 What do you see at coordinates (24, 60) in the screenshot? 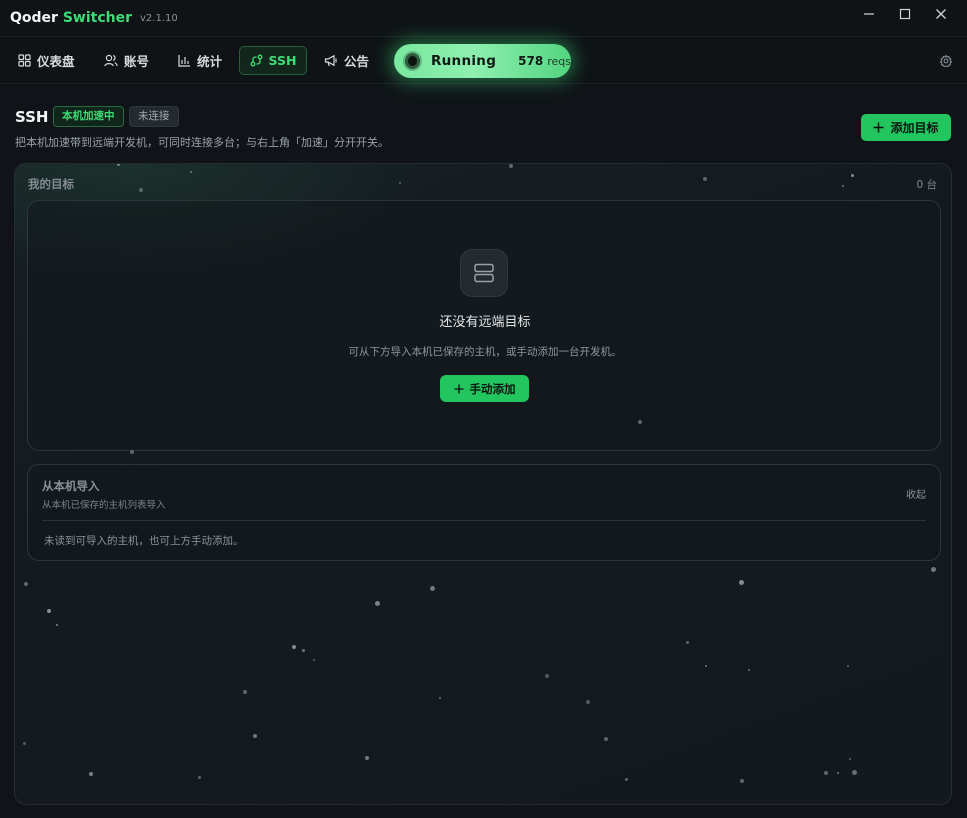
I see `dashboard-grid-icon` at bounding box center [24, 60].